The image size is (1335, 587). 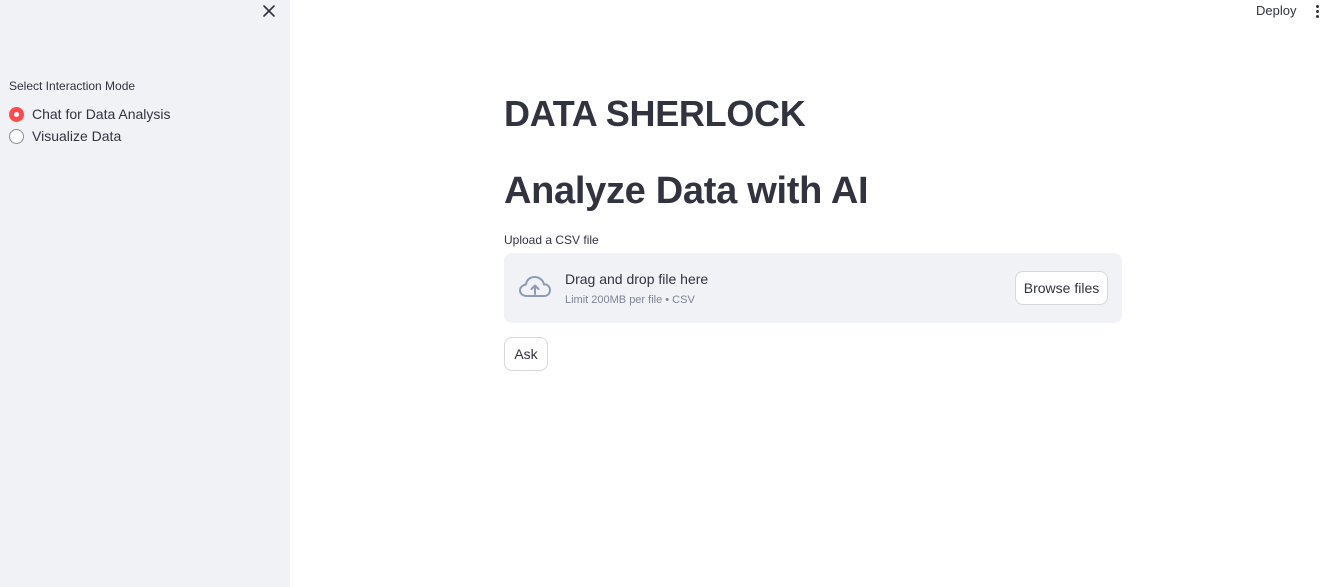 What do you see at coordinates (686, 191) in the screenshot?
I see `page-subtitle: Analyze Data with AI` at bounding box center [686, 191].